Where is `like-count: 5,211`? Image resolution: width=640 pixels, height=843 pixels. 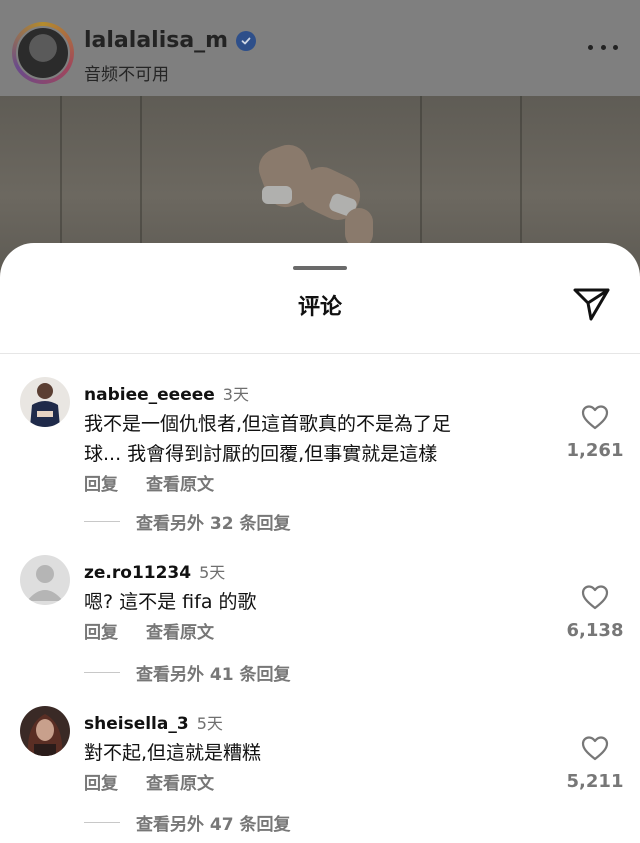
like-count: 5,211 is located at coordinates (595, 781).